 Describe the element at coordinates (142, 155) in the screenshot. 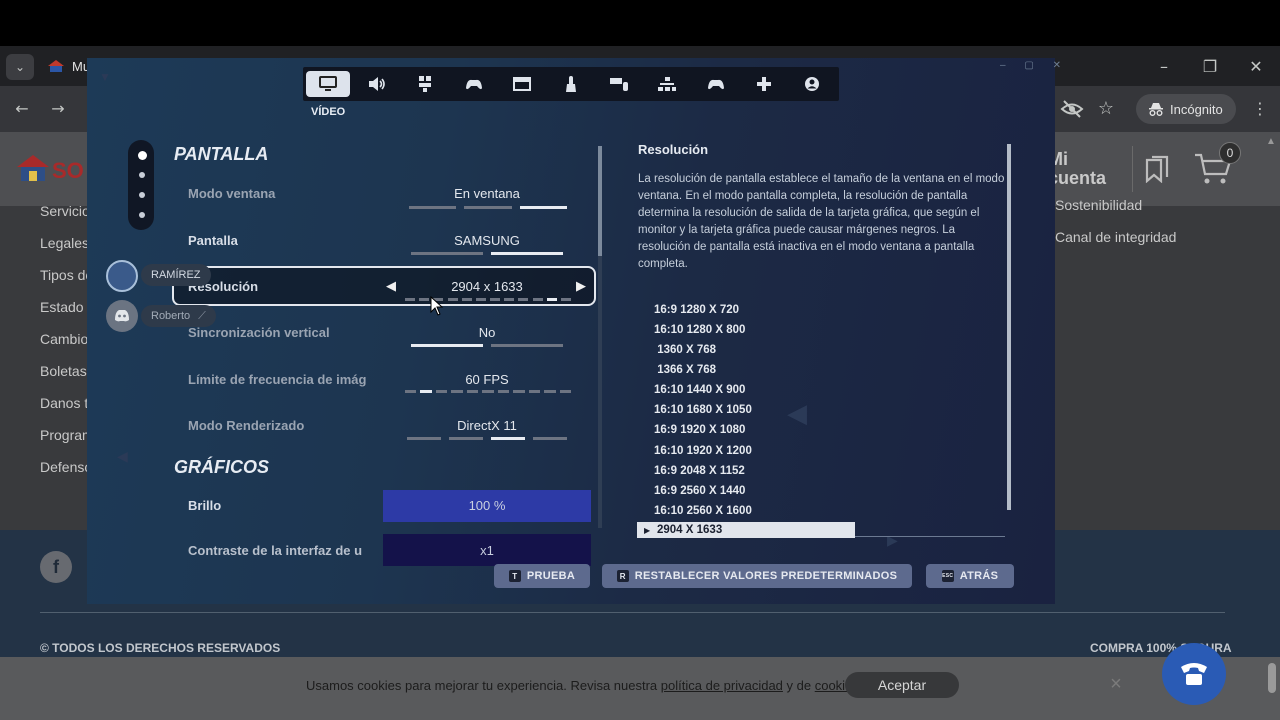

I see `section-dot-active` at that location.